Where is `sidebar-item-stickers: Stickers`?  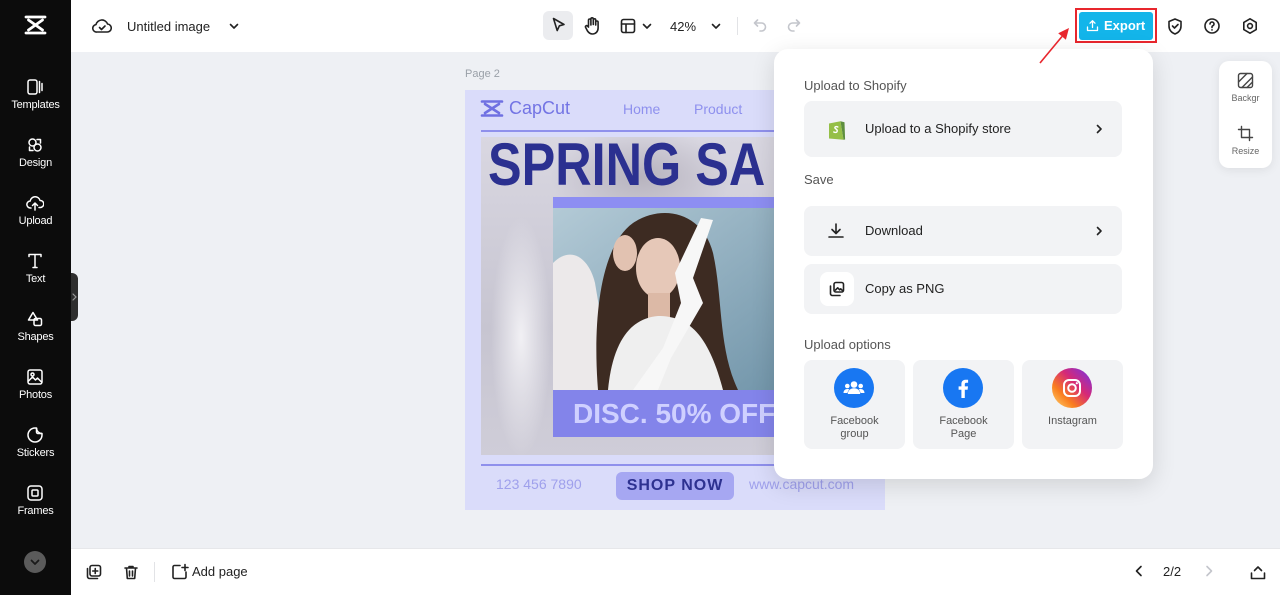
sidebar-item-stickers: Stickers is located at coordinates (35, 449).